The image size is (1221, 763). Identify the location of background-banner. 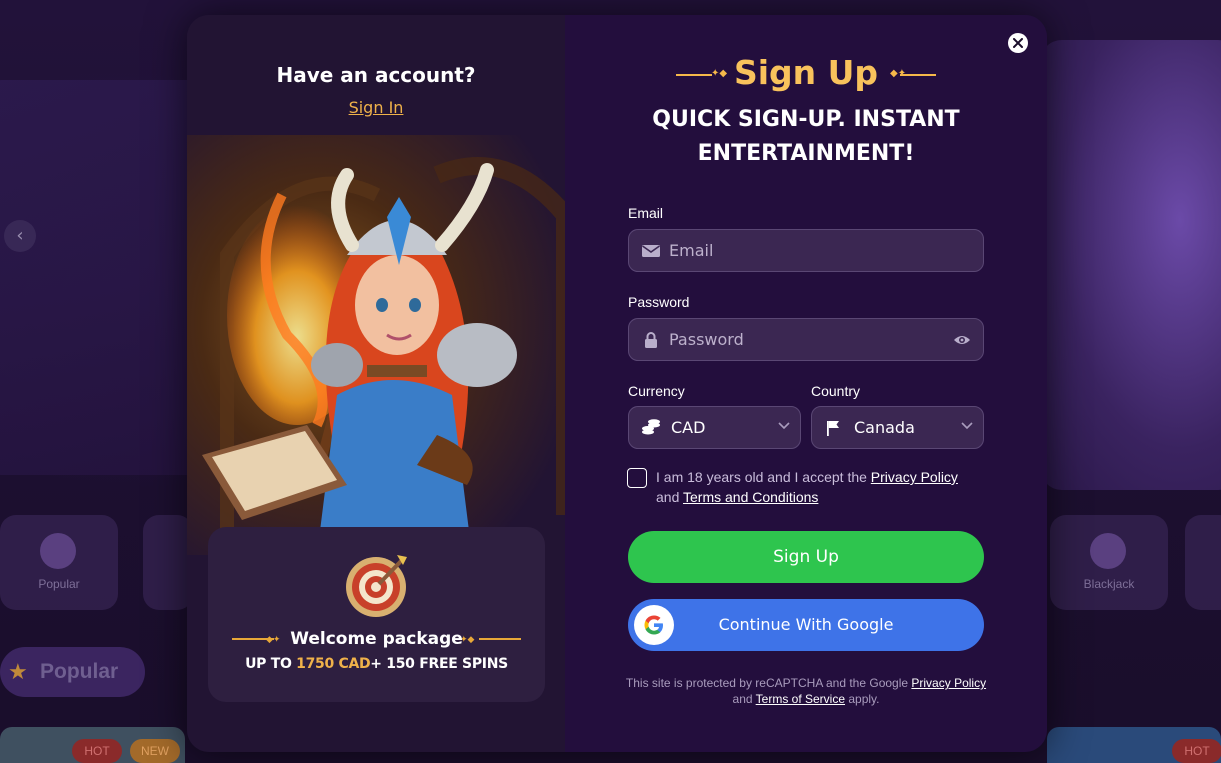
(105, 277).